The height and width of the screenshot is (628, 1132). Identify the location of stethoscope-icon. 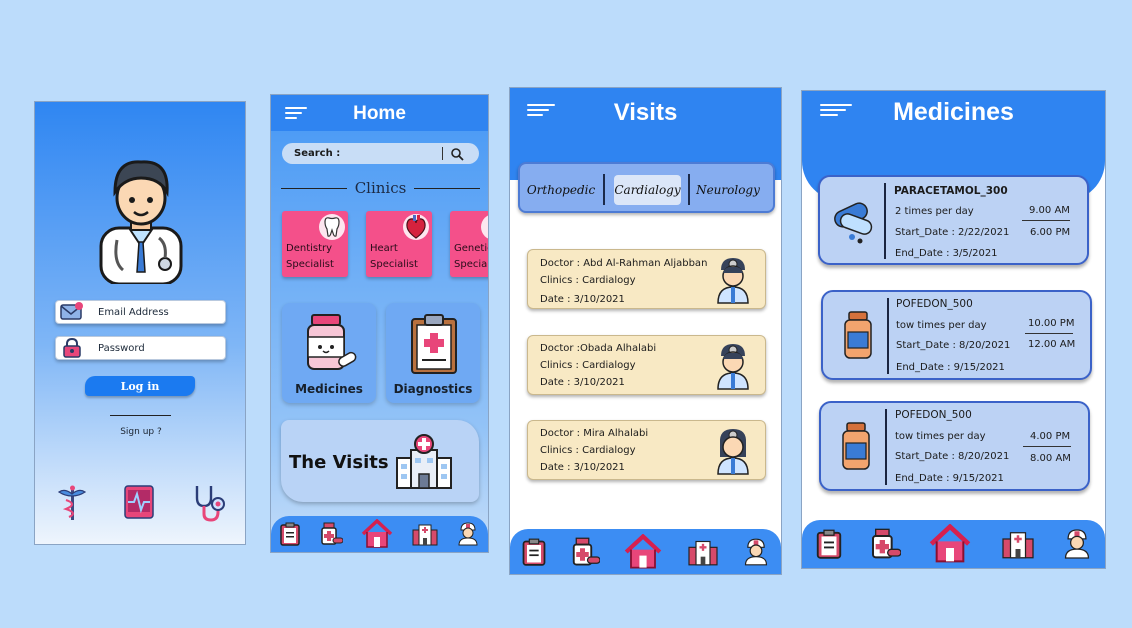
(210, 504).